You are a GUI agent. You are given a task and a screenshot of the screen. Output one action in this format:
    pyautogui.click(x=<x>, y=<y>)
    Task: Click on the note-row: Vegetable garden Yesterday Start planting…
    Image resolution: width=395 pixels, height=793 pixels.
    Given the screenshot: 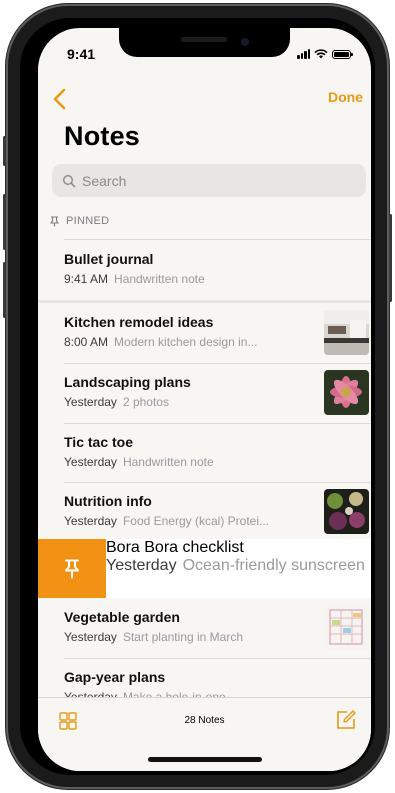 What is the action you would take?
    pyautogui.click(x=204, y=628)
    